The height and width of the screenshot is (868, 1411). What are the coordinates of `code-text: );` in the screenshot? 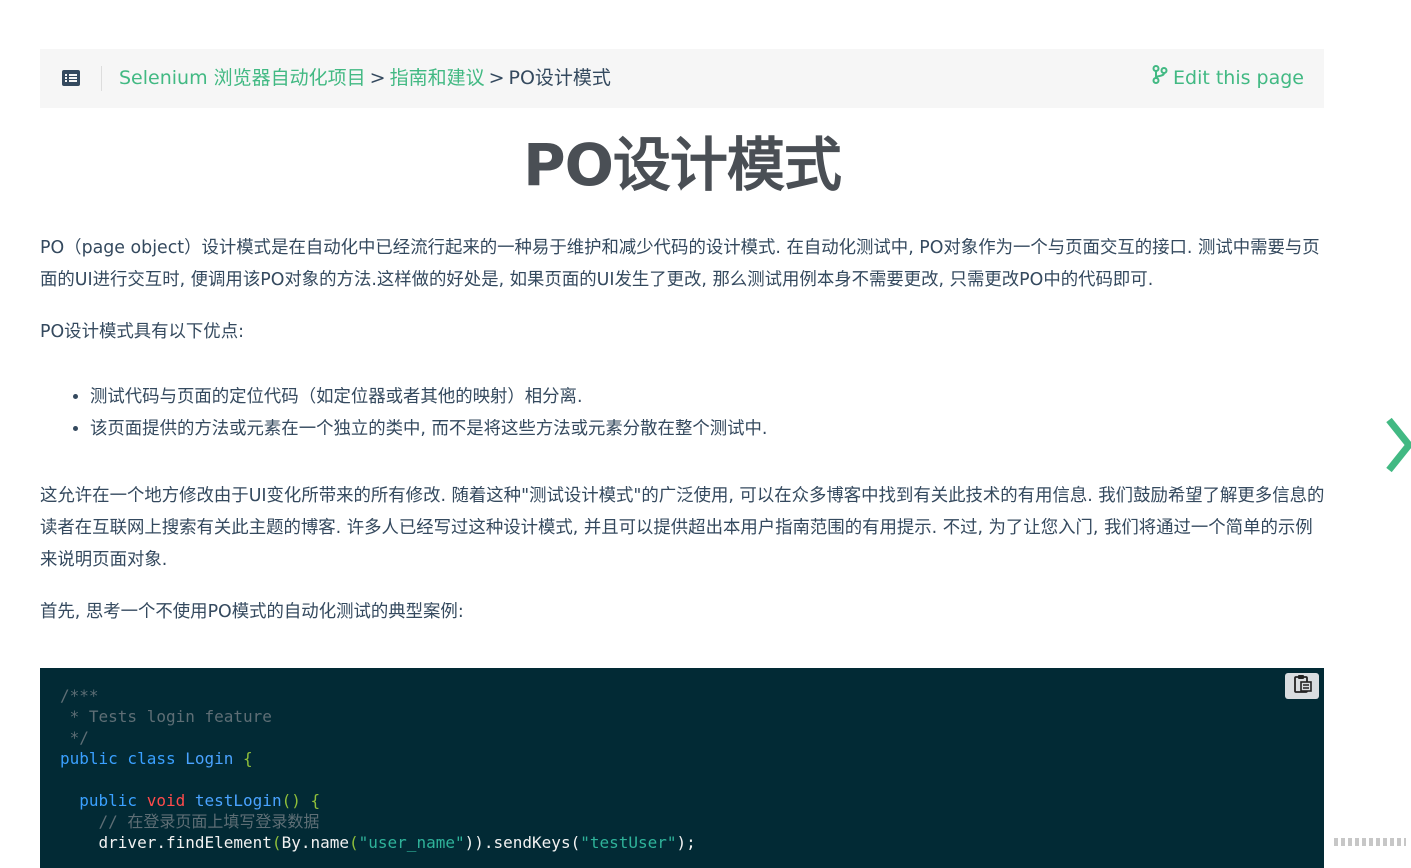 It's located at (686, 842).